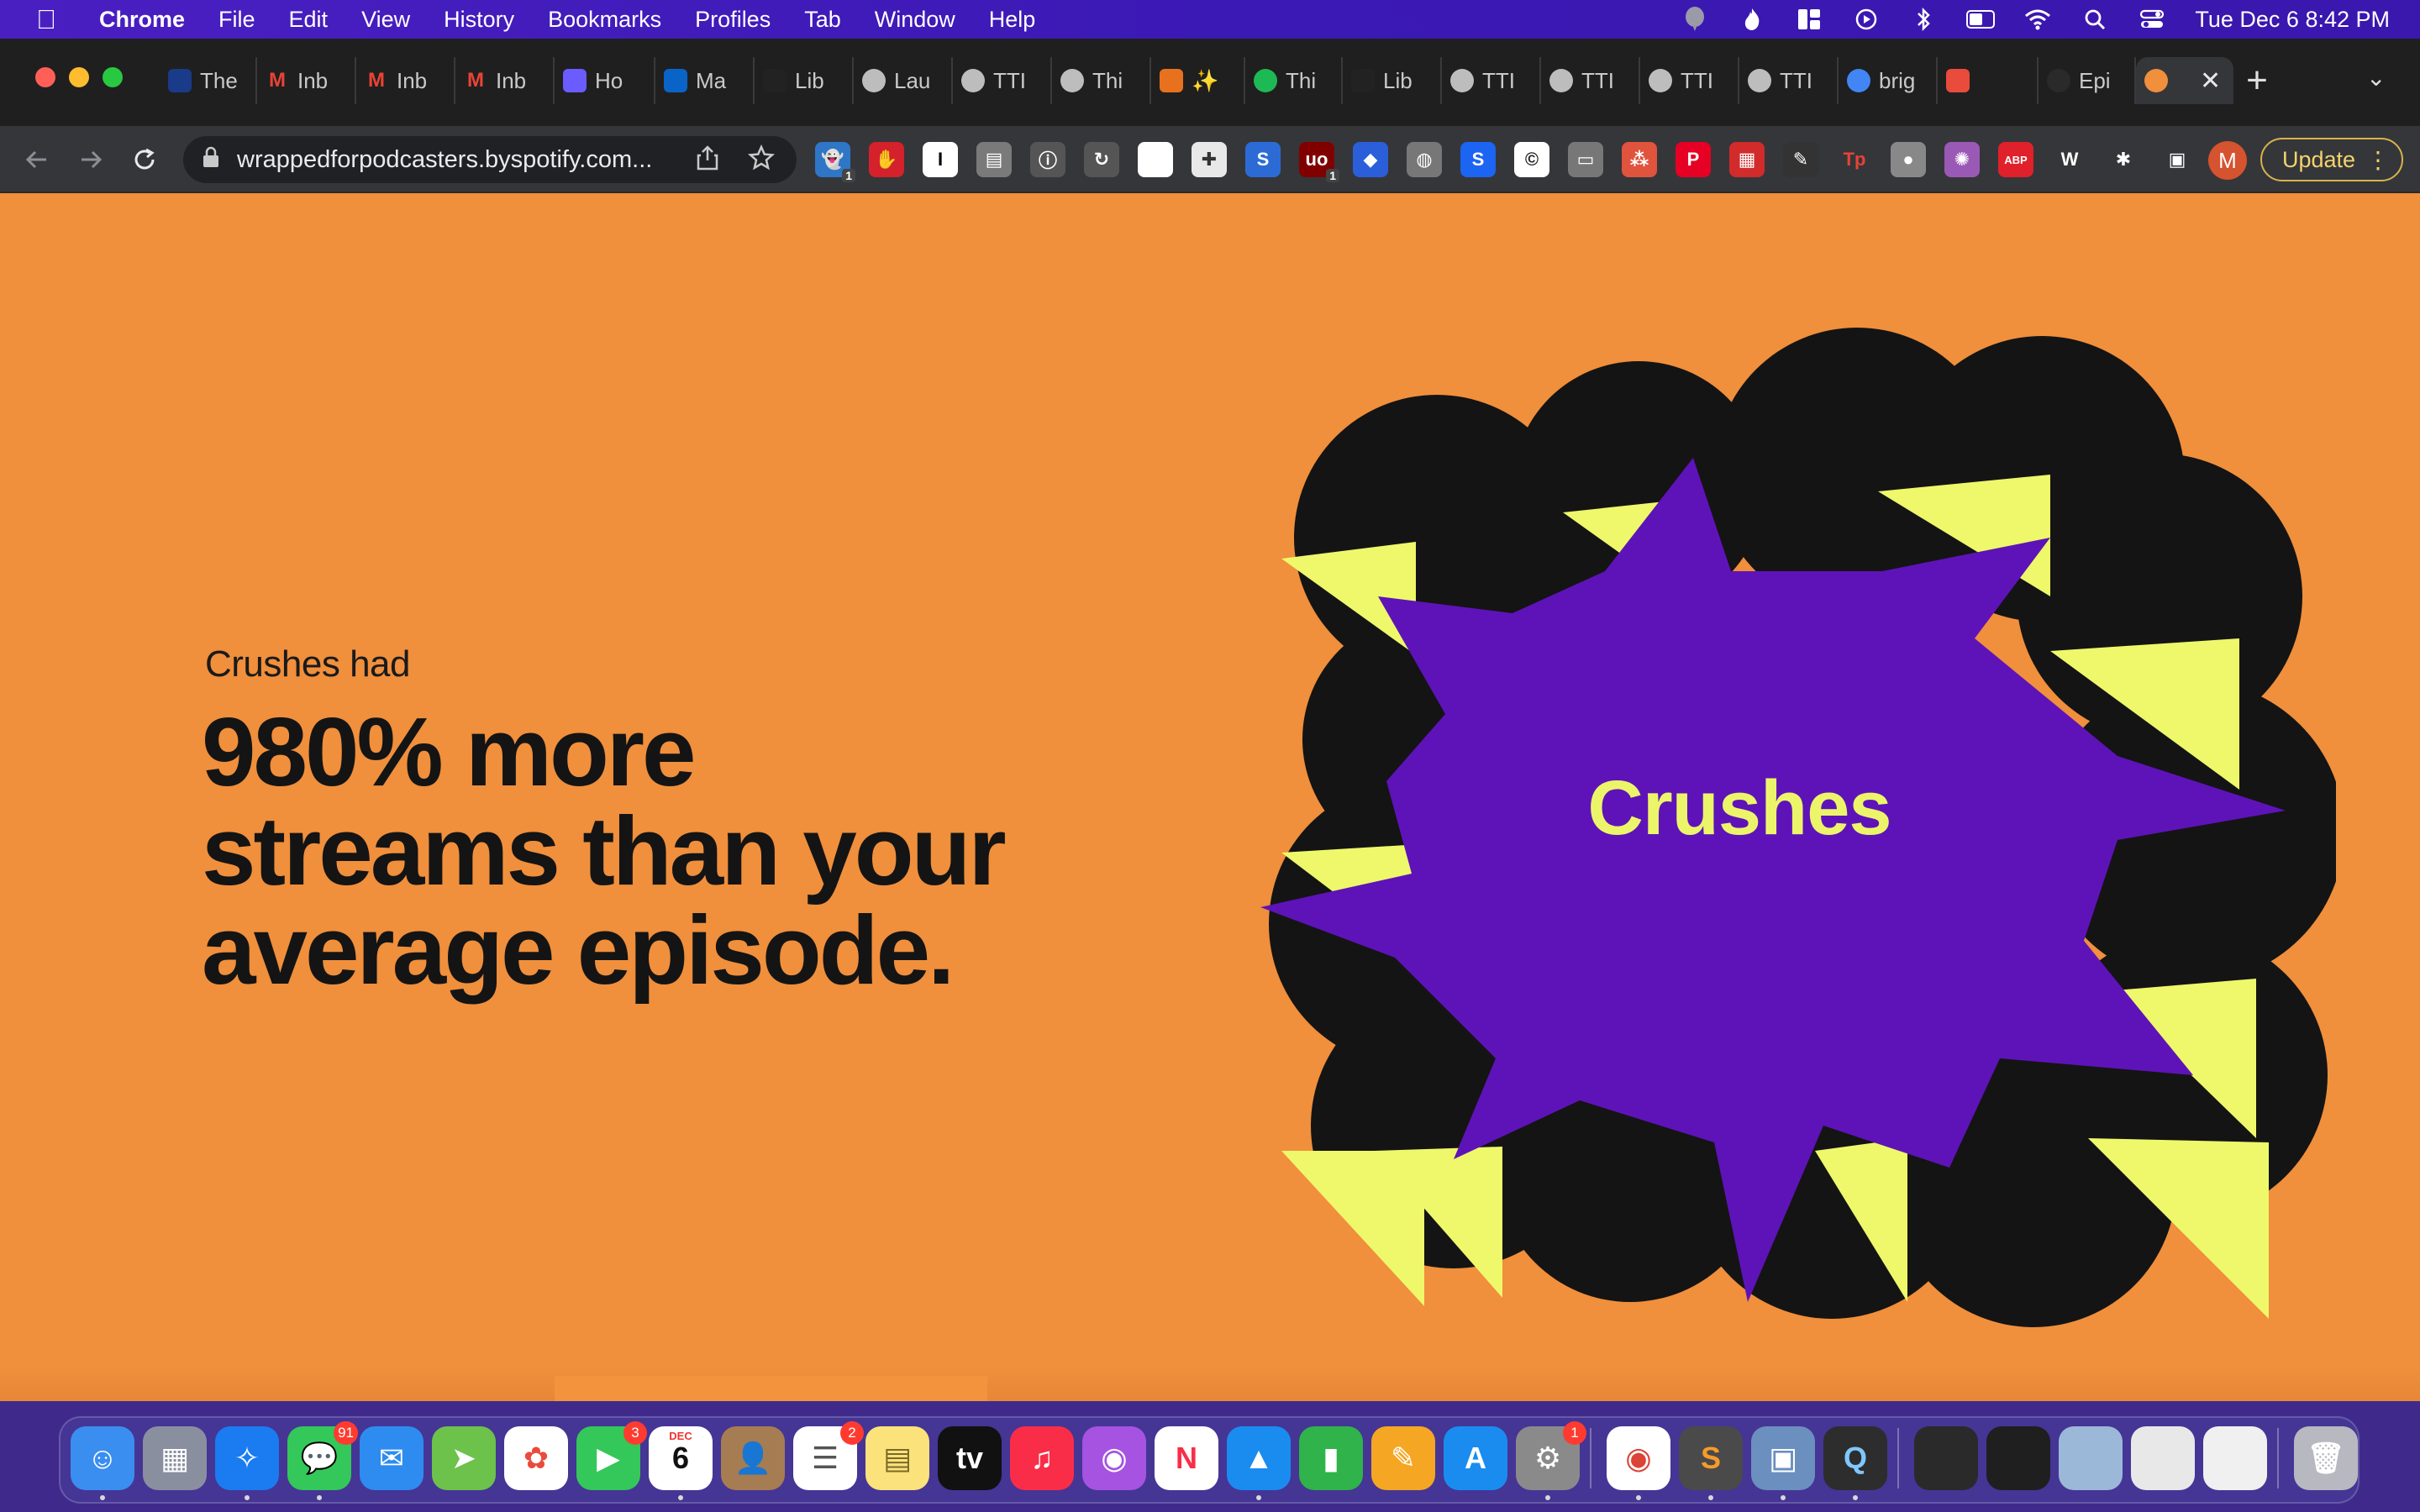 This screenshot has height=1512, width=2420. I want to click on menu-help: Help, so click(1013, 20).